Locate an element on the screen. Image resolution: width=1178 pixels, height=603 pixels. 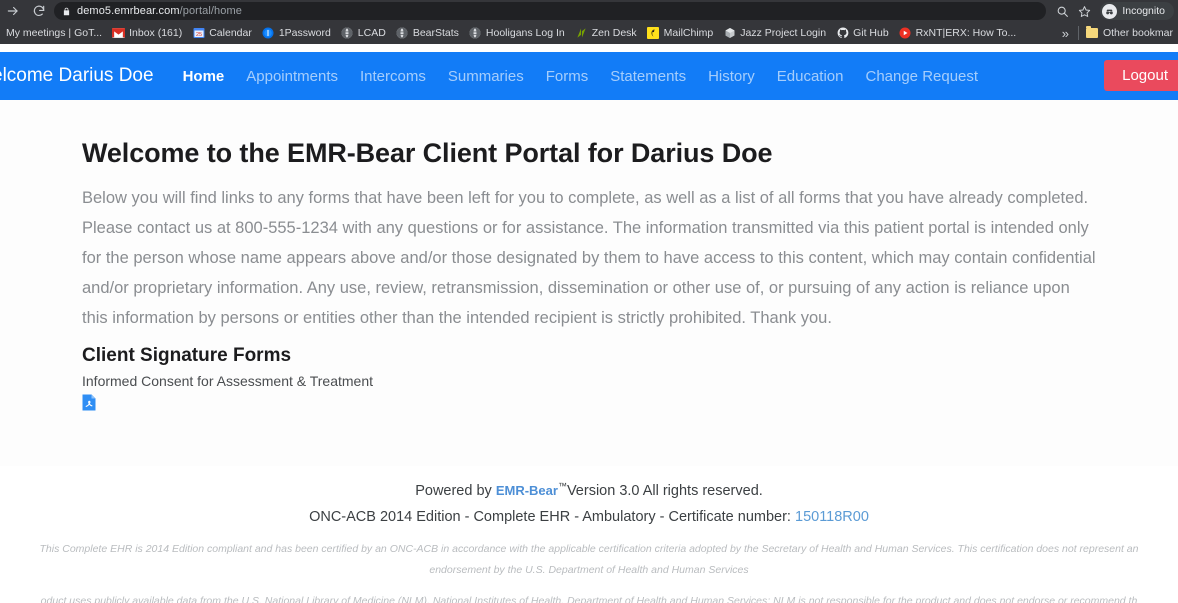
nav-item-appointments: Appointments is located at coordinates (292, 76).